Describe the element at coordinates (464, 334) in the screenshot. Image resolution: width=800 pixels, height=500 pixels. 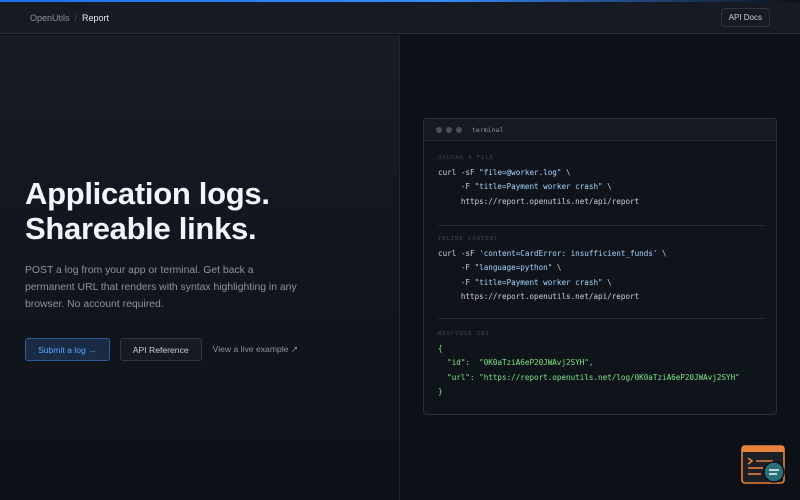
I see `response-label: RESPONSE 201` at that location.